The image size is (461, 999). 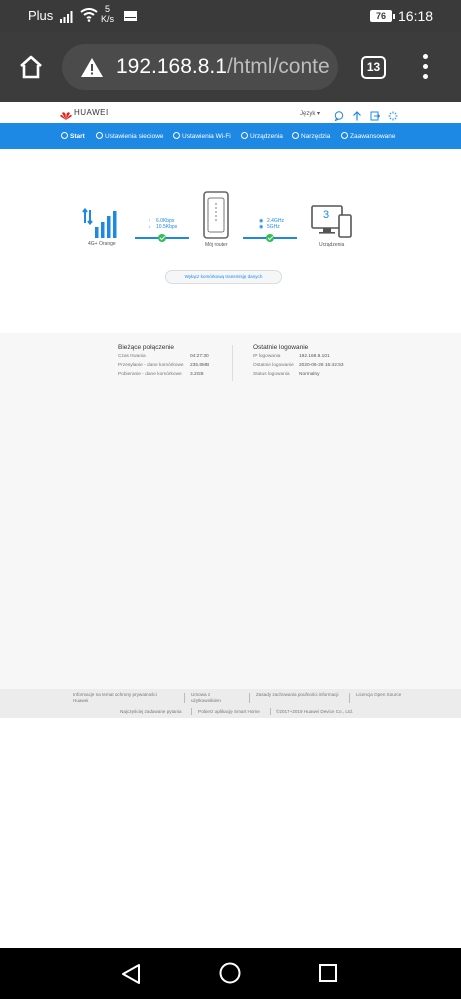 What do you see at coordinates (149, 227) in the screenshot?
I see `download-arrow-icon: ↓` at bounding box center [149, 227].